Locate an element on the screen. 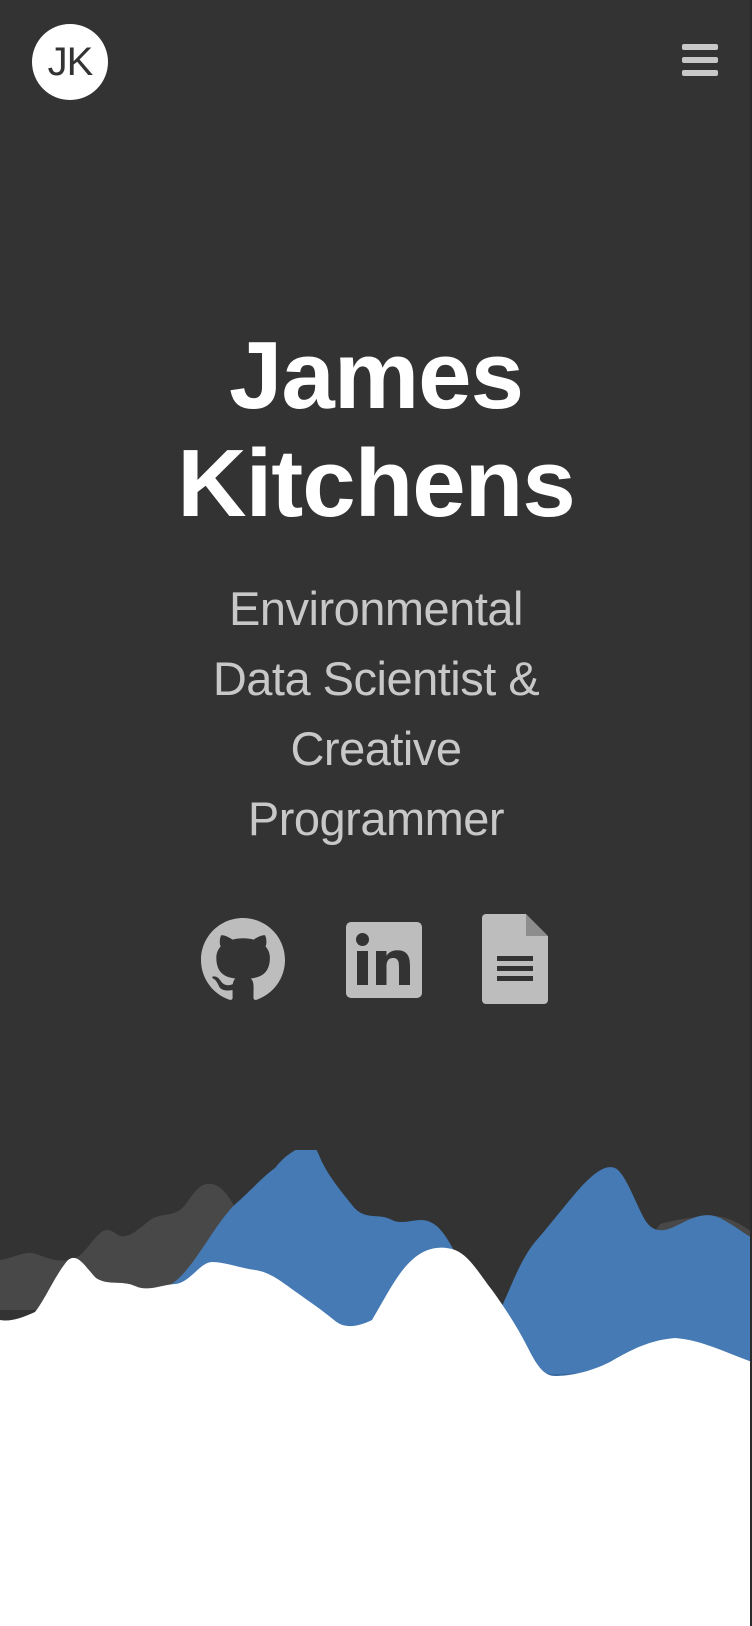 This screenshot has width=752, height=1626. social-links is located at coordinates (376, 958).